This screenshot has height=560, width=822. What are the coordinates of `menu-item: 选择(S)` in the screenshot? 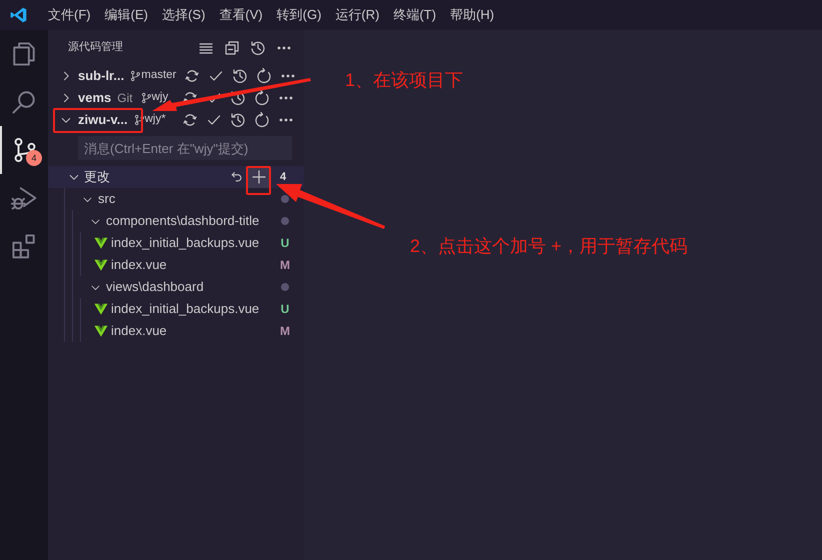 It's located at (183, 15).